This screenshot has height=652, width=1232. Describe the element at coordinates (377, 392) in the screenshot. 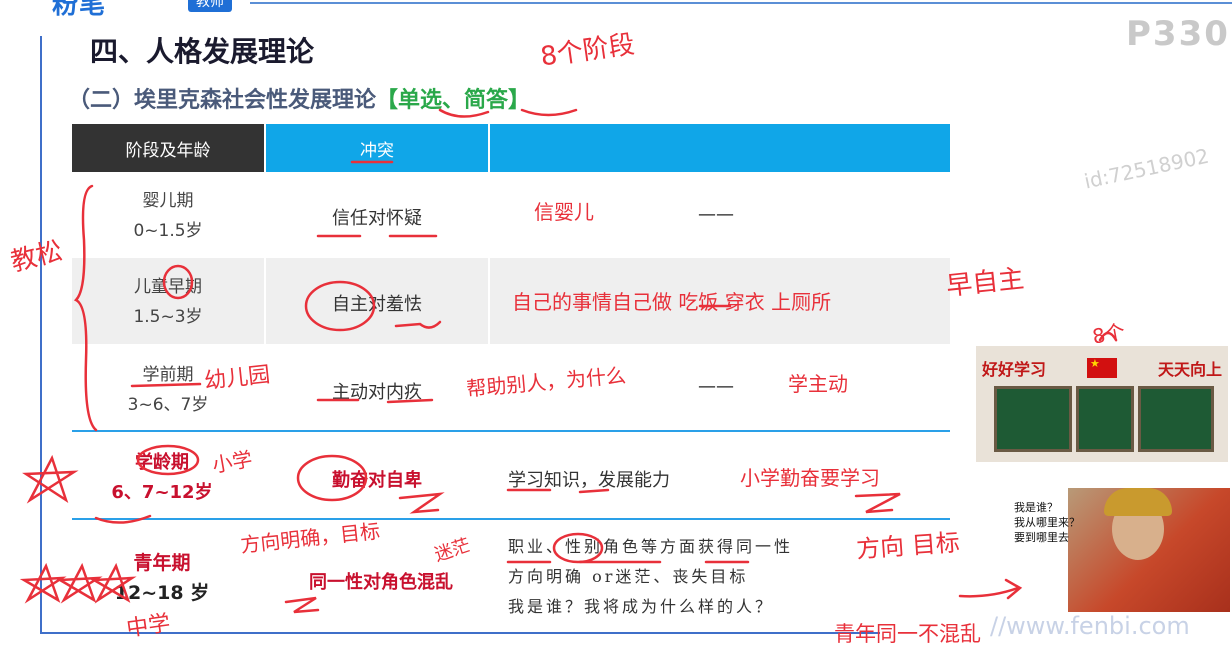

I see `conflict-cell: 主动对内疚` at that location.